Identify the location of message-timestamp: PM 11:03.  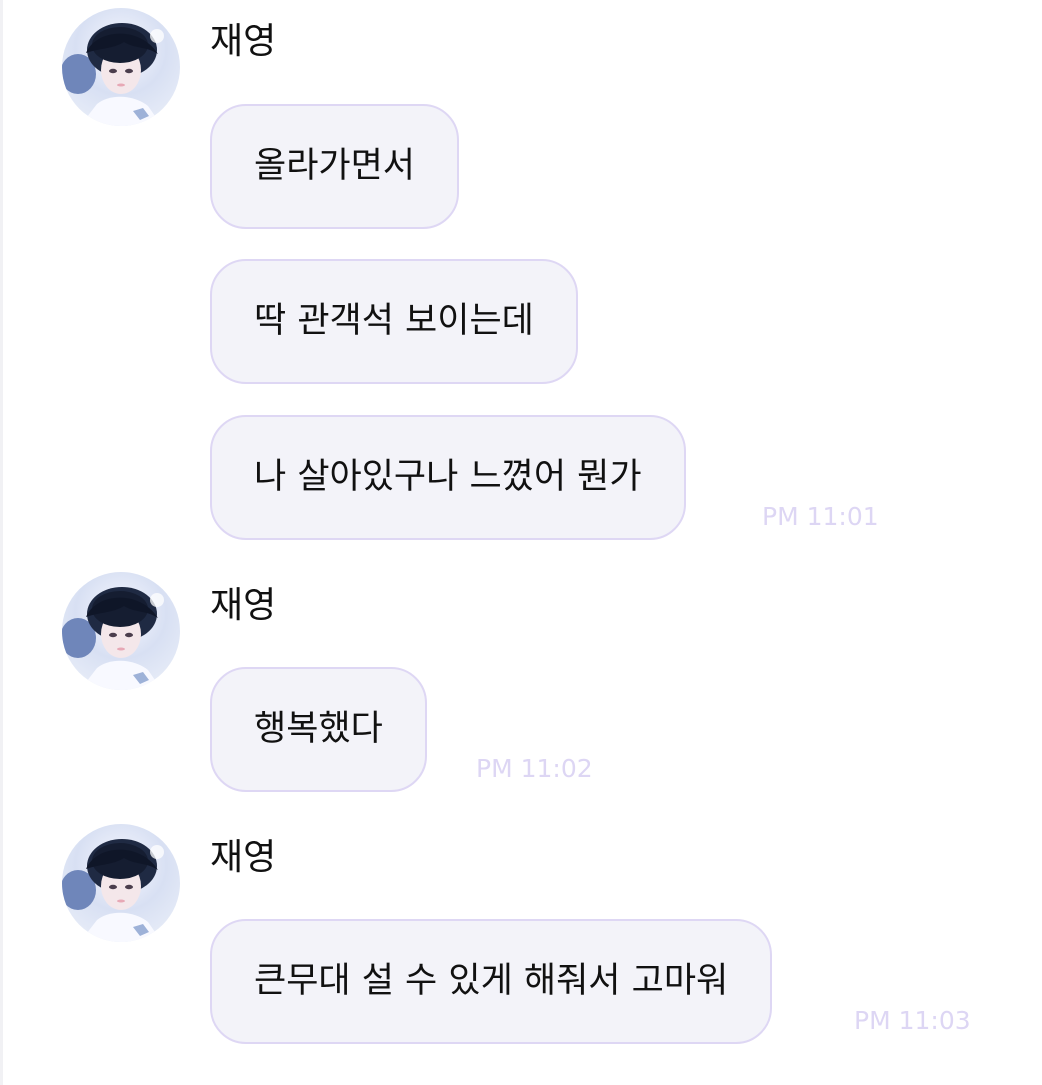
(912, 1020).